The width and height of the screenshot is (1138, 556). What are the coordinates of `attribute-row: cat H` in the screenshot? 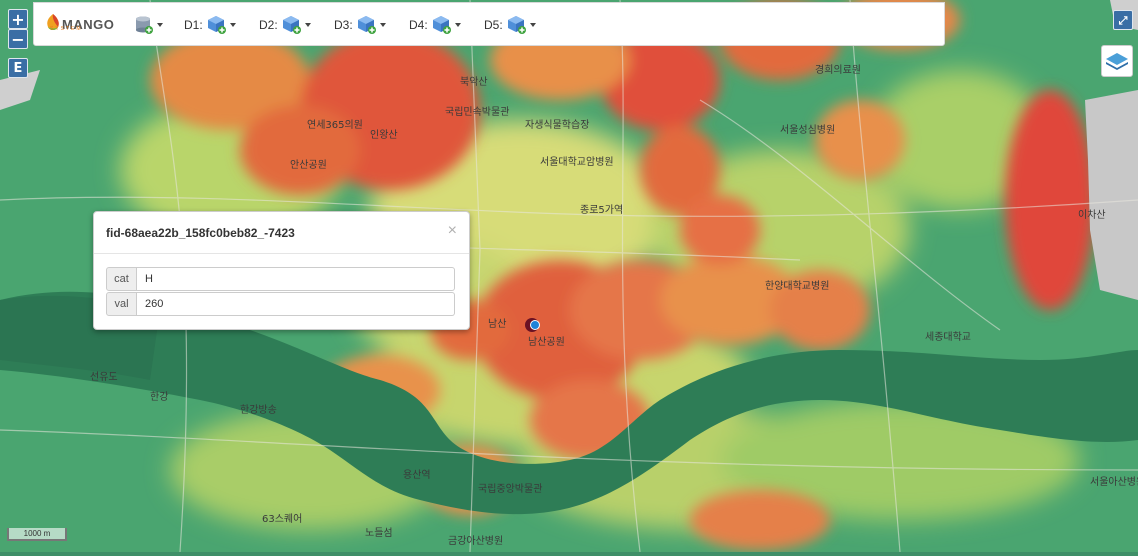 It's located at (280, 279).